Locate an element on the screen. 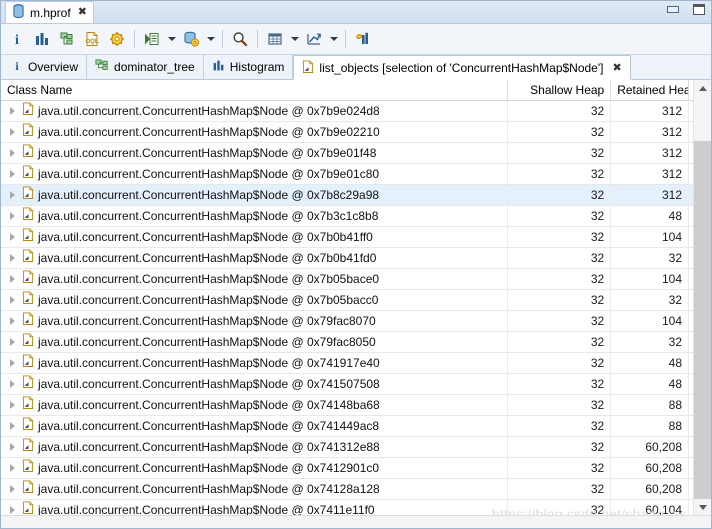  window-controls is located at coordinates (686, 9).